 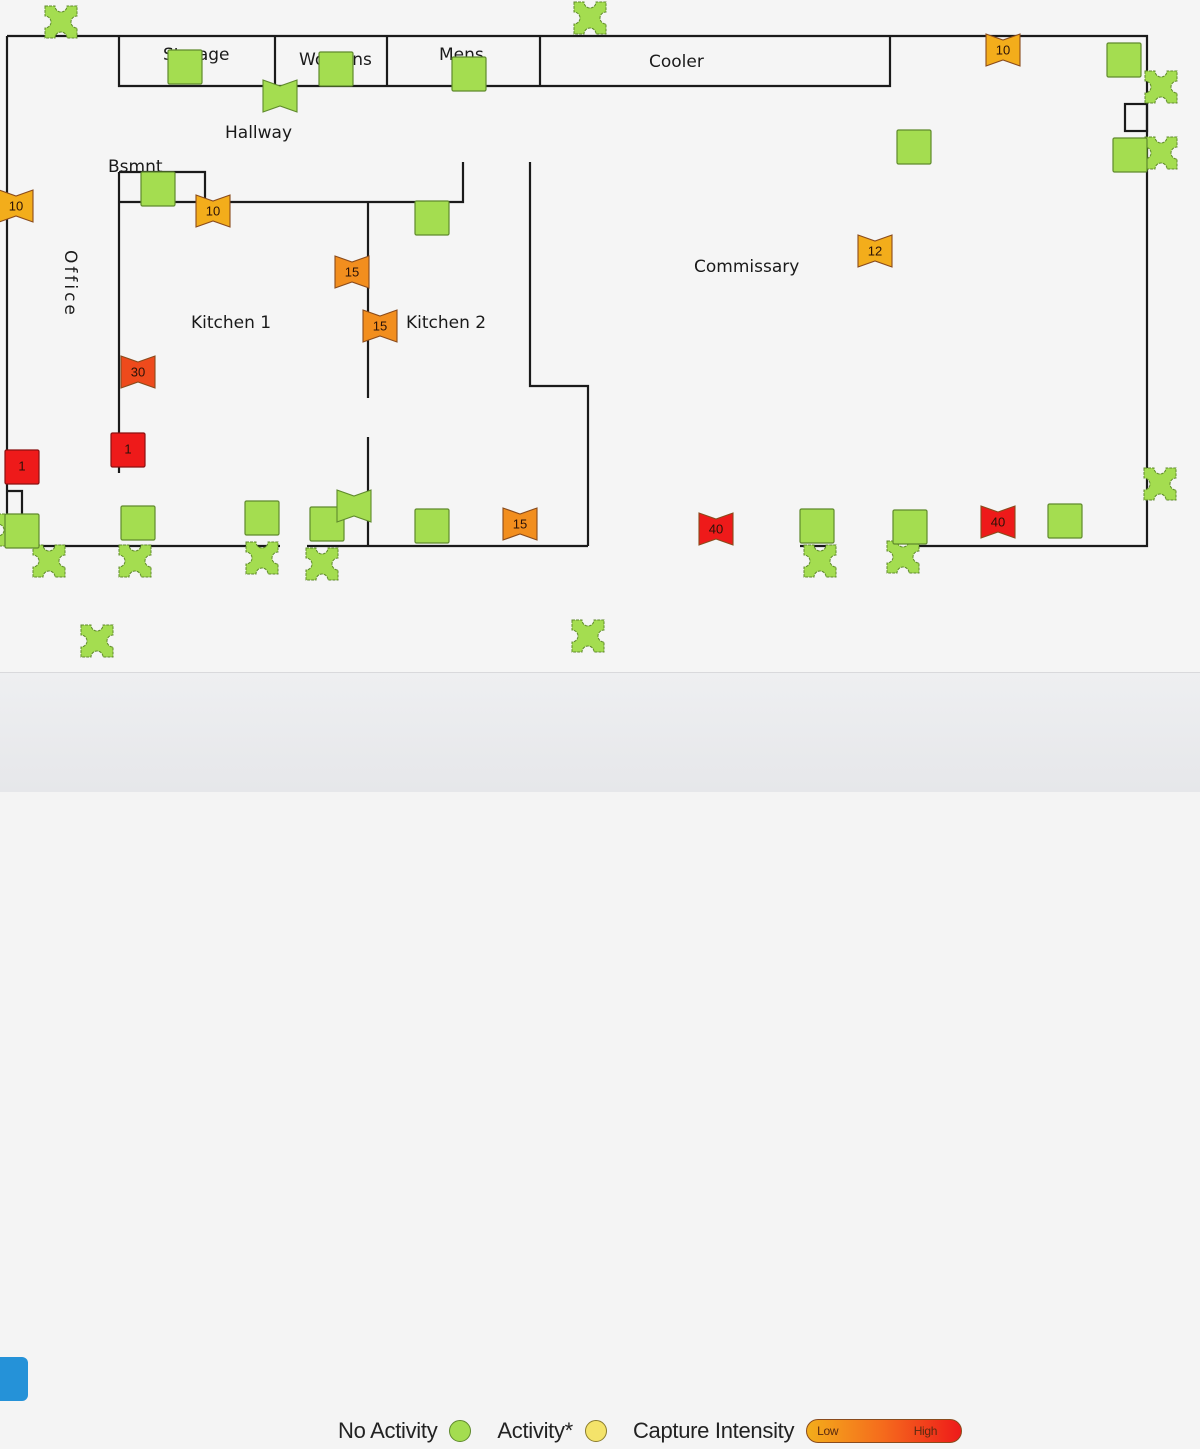 What do you see at coordinates (828, 1431) in the screenshot?
I see `intensity-low-label: Low` at bounding box center [828, 1431].